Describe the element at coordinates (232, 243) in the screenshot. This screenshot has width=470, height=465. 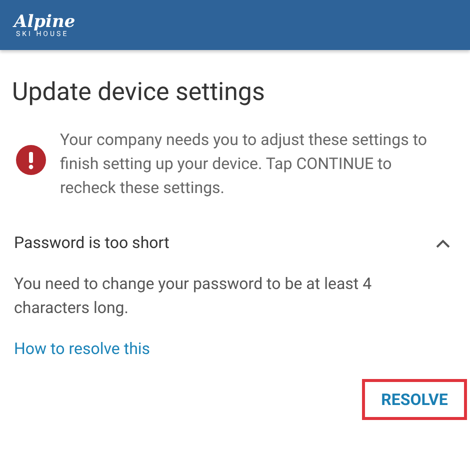
I see `issue-header: Password is too short` at that location.